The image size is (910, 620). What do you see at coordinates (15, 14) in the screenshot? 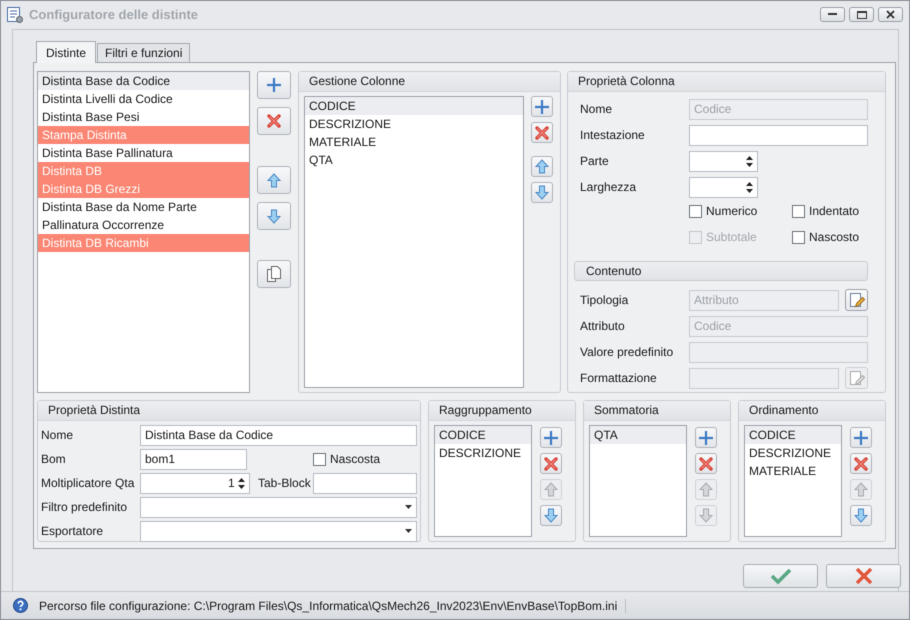
I see `app-icon` at bounding box center [15, 14].